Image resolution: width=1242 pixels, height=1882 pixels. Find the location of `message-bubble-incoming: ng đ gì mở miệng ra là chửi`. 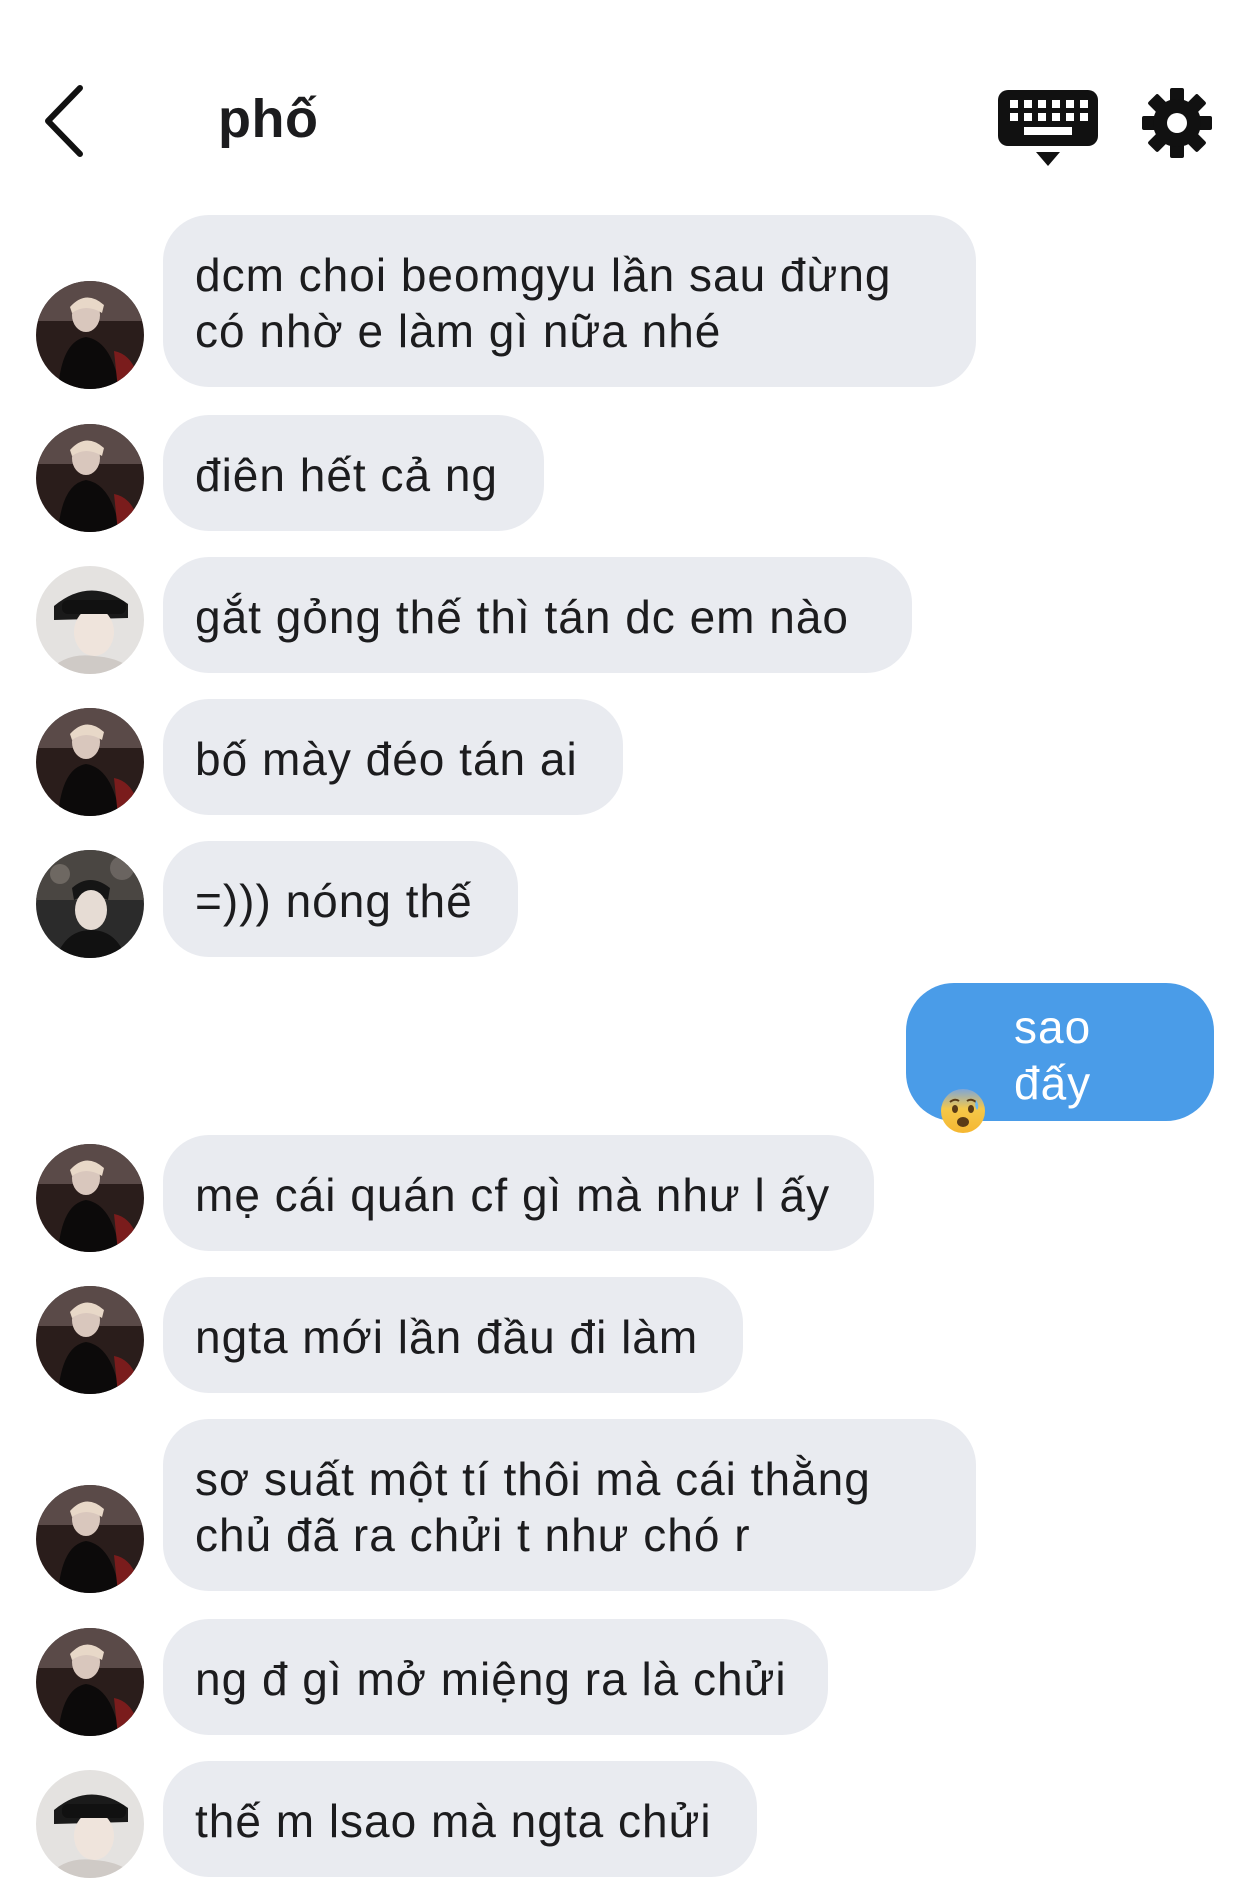

message-bubble-incoming: ng đ gì mở miệng ra là chửi is located at coordinates (495, 1677).